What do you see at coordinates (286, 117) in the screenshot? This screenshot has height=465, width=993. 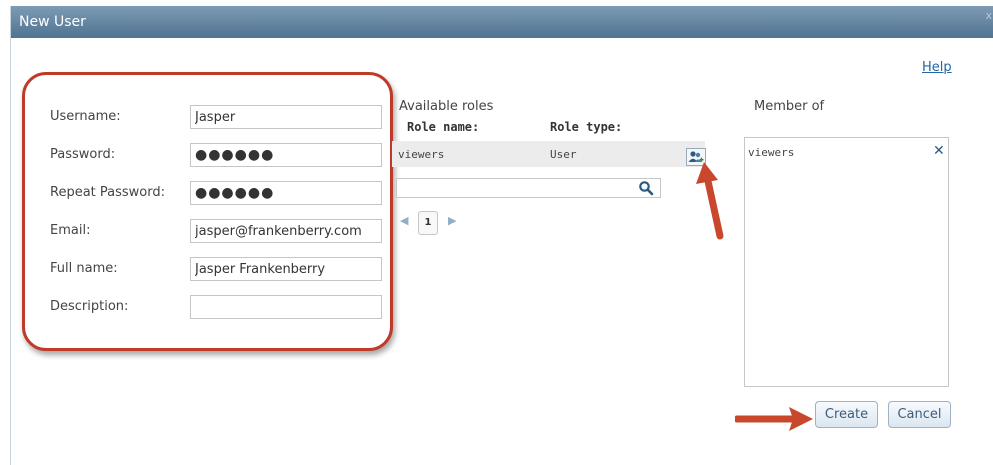 I see `username-input` at bounding box center [286, 117].